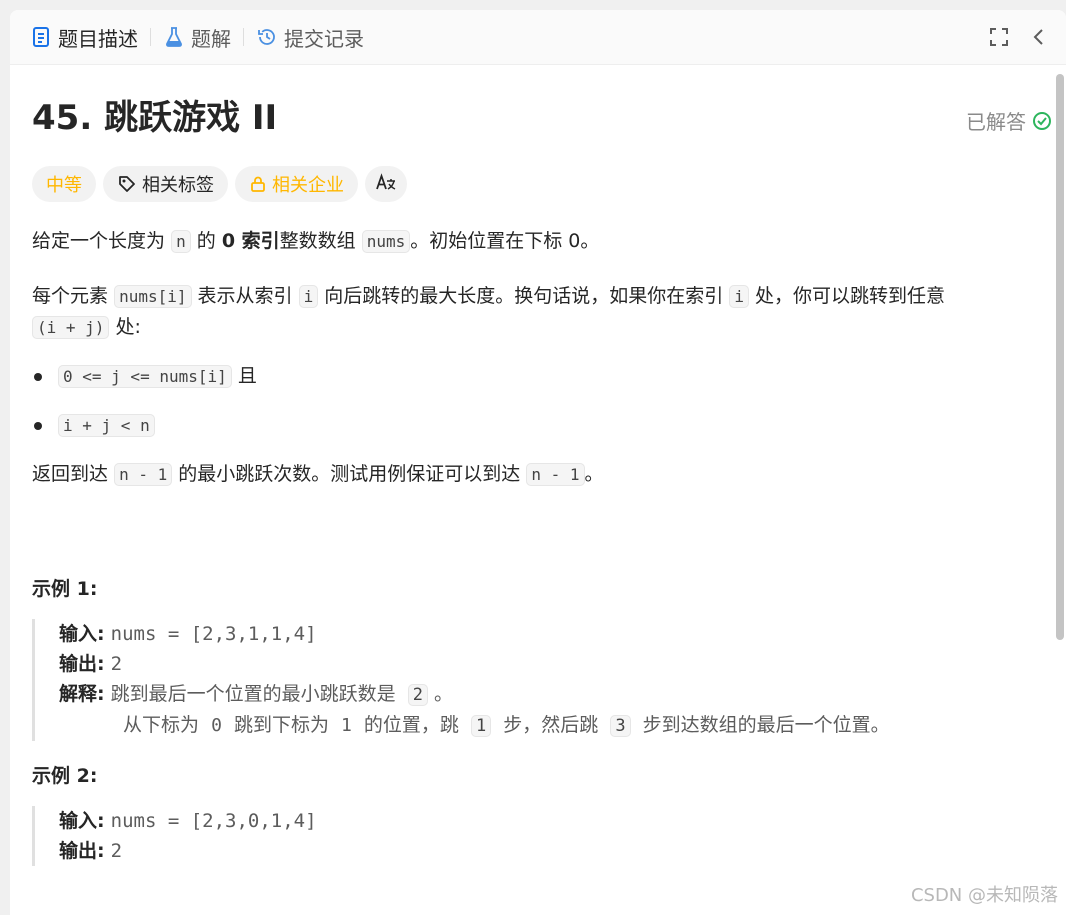 This screenshot has height=915, width=1066. What do you see at coordinates (532, 425) in the screenshot?
I see `list-item: i + j < n` at bounding box center [532, 425].